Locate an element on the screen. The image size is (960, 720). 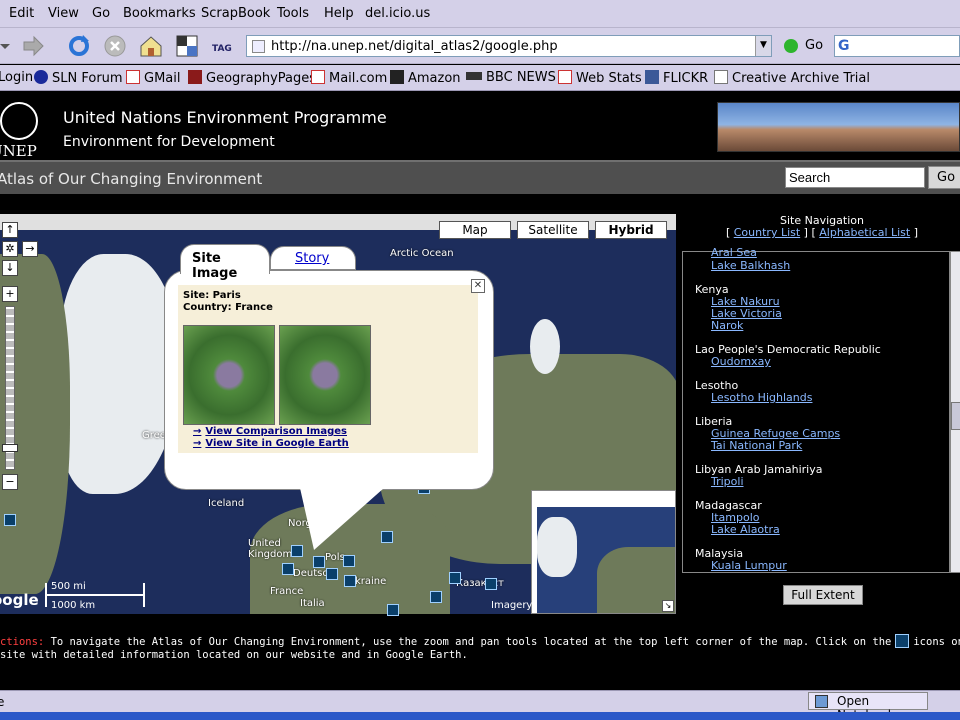
zoom-slider-handle is located at coordinates (10, 448).